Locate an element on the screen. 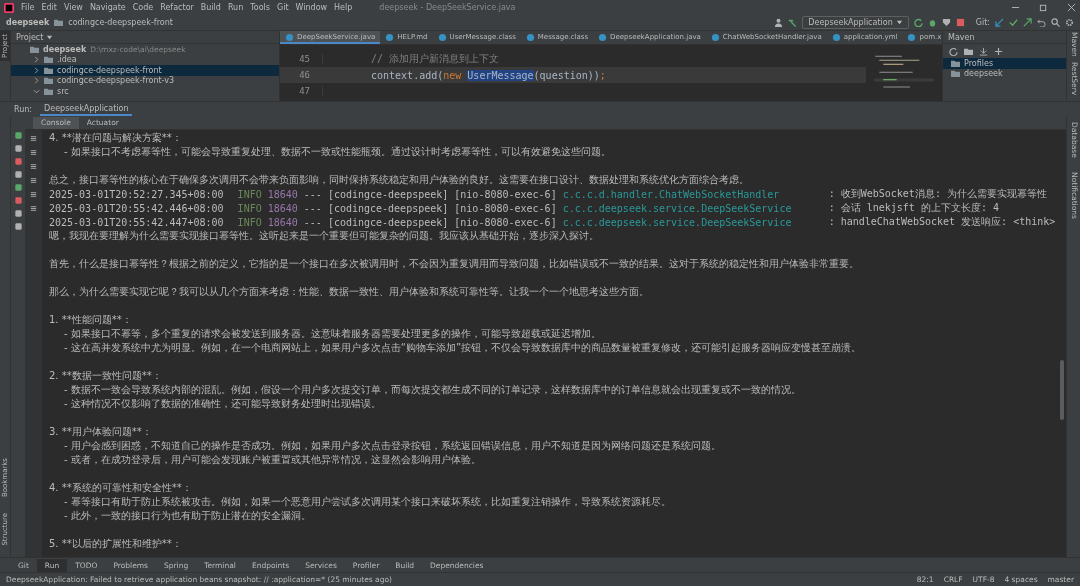 This screenshot has height=586, width=1080. console-text: - 如果接口不考虑幂等性，可能会导致重复处理、数据不一致或性能瓶颈。通过设计时考虑幂等性，可以有效避免这些问题。 is located at coordinates (337, 152).